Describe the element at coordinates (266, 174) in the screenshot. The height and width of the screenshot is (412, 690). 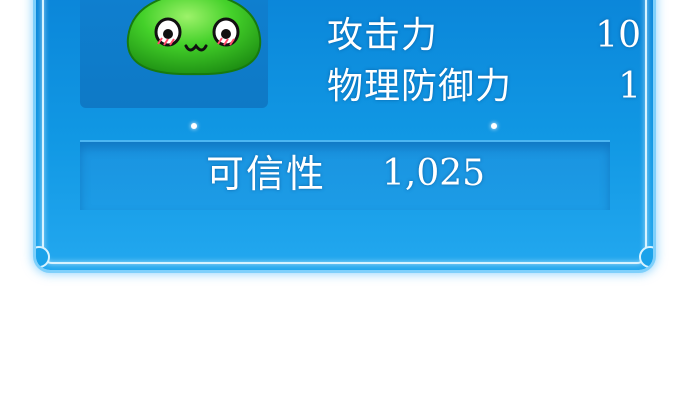
I see `credibility-label: 可信性` at that location.